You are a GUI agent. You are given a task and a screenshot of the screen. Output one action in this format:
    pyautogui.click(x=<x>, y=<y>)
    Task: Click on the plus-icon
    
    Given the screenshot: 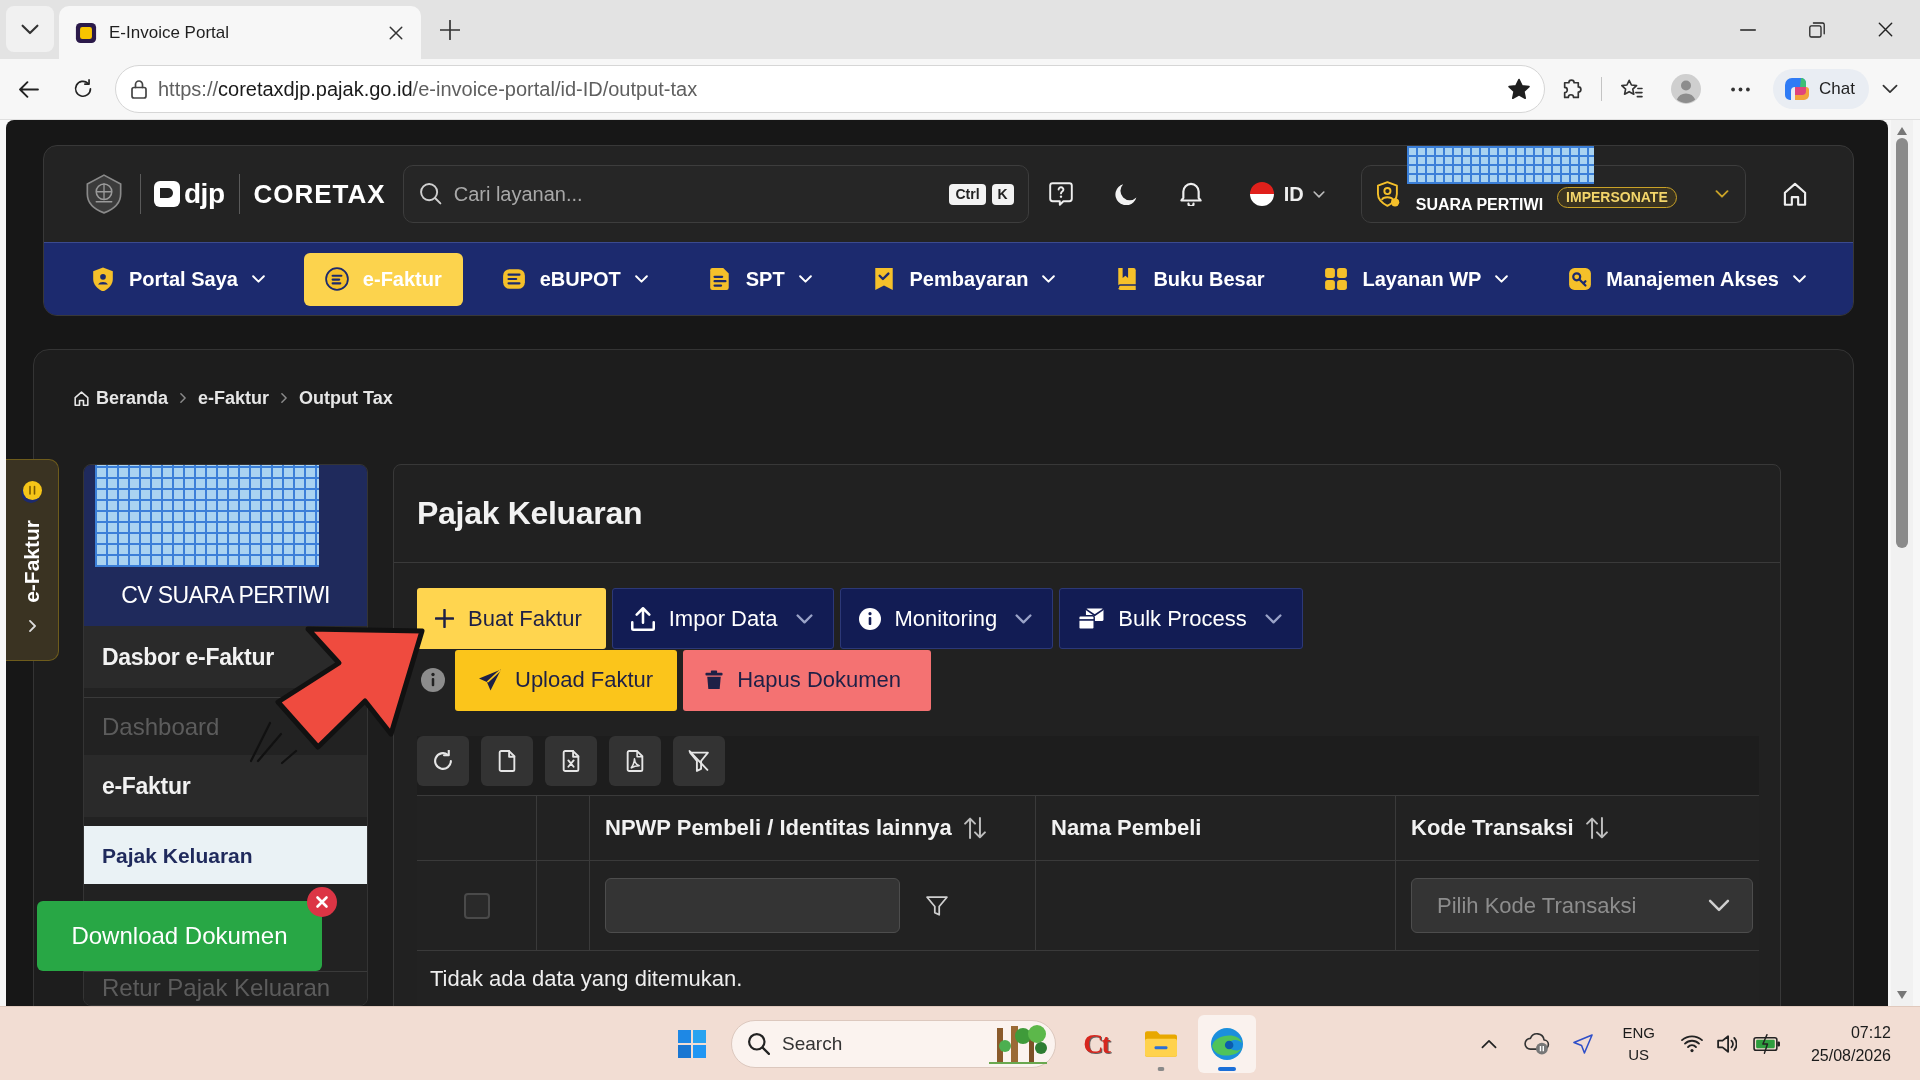 What is the action you would take?
    pyautogui.click(x=444, y=618)
    